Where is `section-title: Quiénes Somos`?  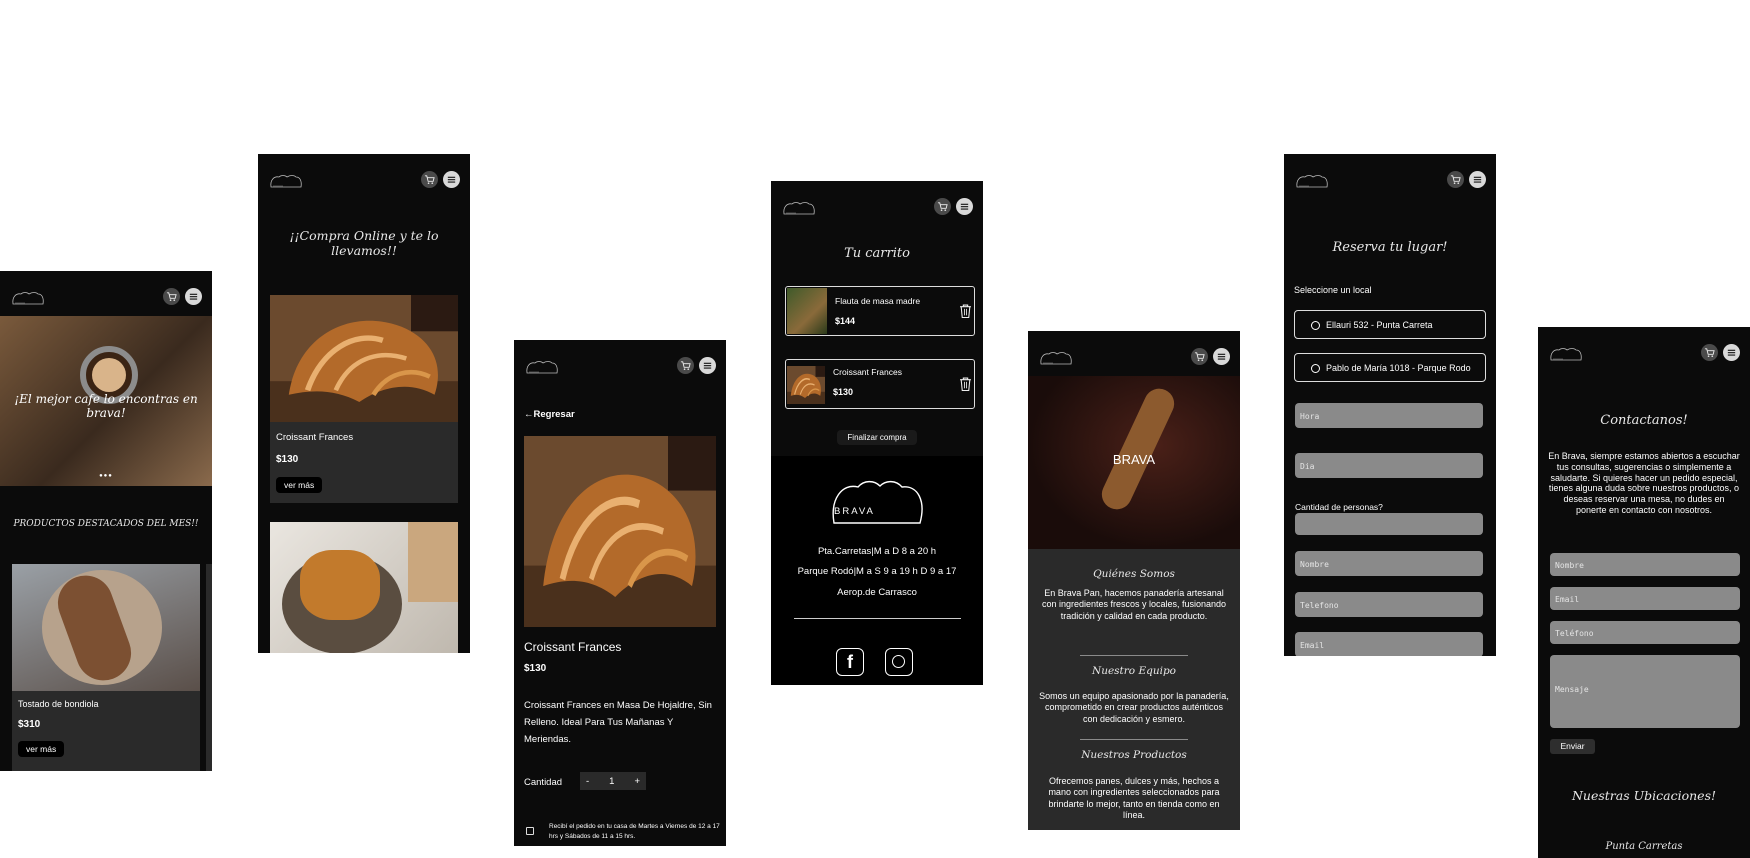 section-title: Quiénes Somos is located at coordinates (1134, 574).